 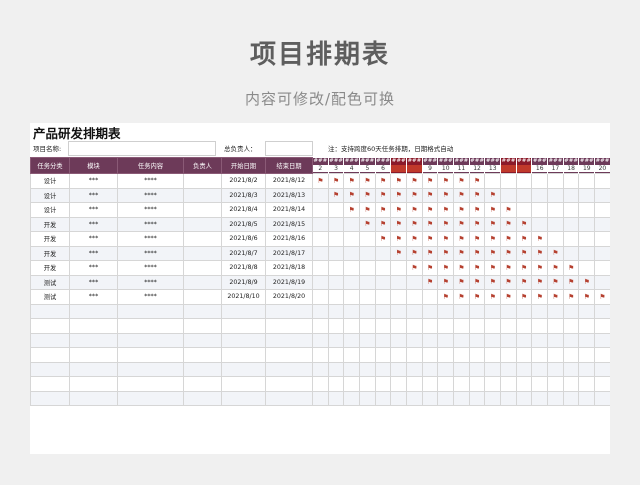 What do you see at coordinates (289, 195) in the screenshot?
I see `cell-end-date: 2021/8/13` at bounding box center [289, 195].